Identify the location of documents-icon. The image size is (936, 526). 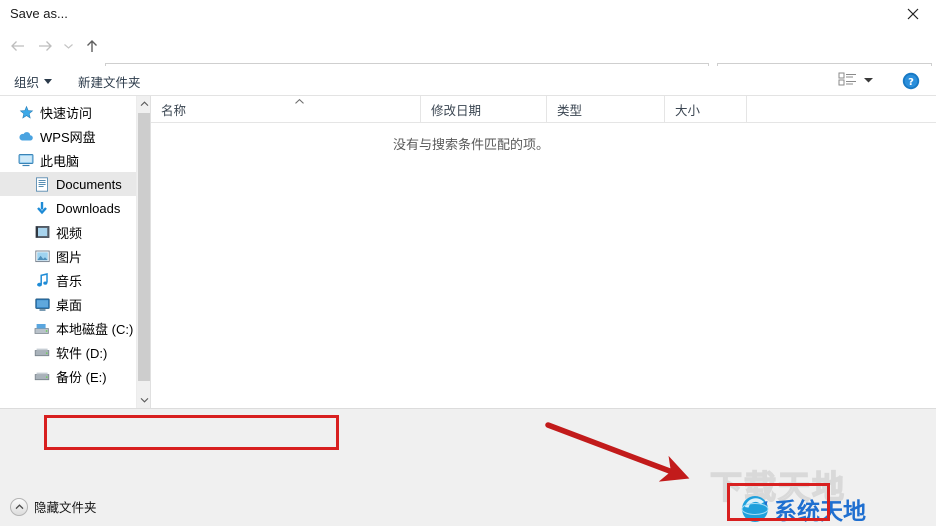
(42, 184).